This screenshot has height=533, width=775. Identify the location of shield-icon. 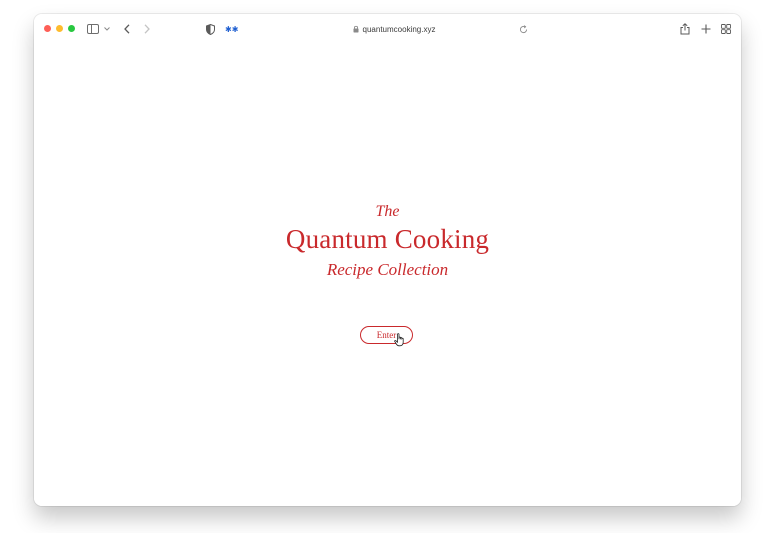
(210, 29).